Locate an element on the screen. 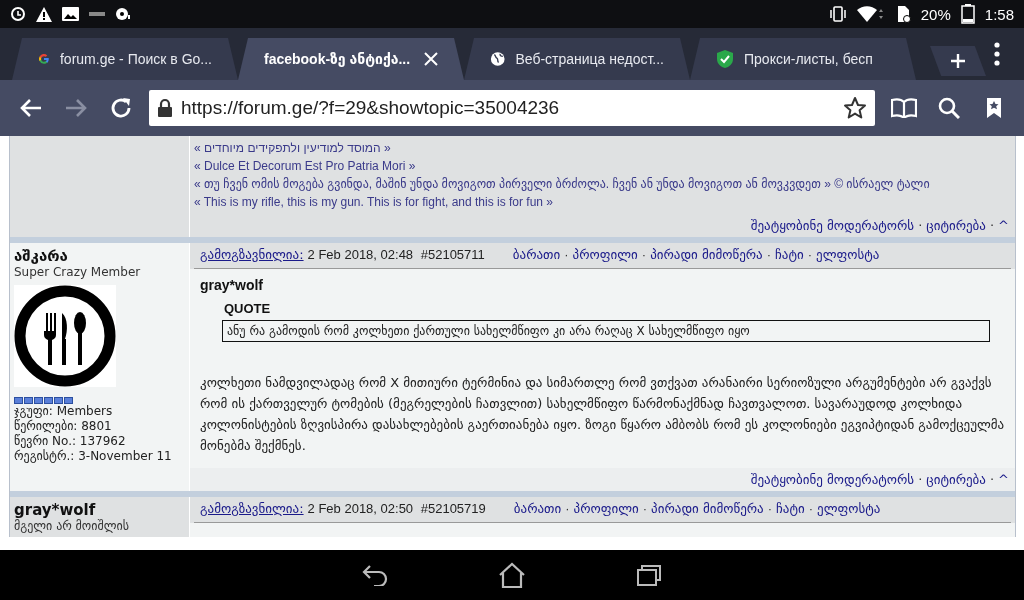 Image resolution: width=1024 pixels, height=600 pixels. vibrate-icon is located at coordinates (837, 14).